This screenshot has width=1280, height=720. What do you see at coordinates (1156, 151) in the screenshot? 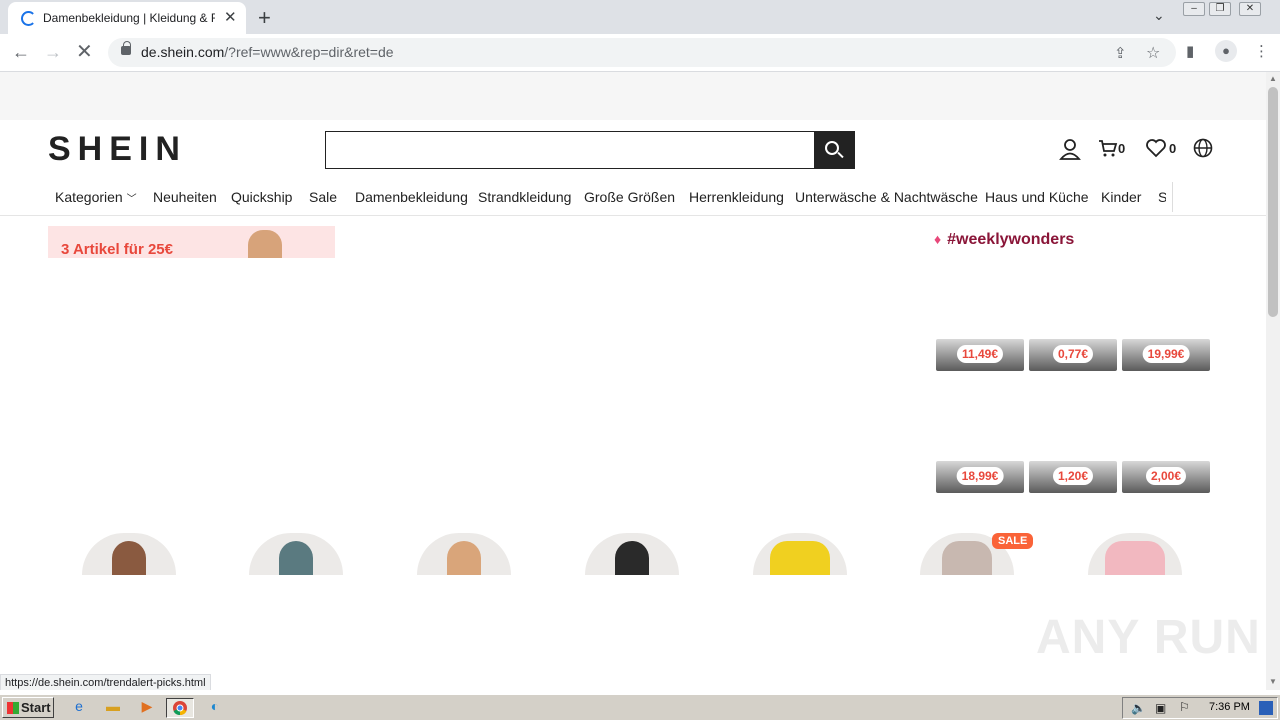
I see `wishlist-heart-icon` at bounding box center [1156, 151].